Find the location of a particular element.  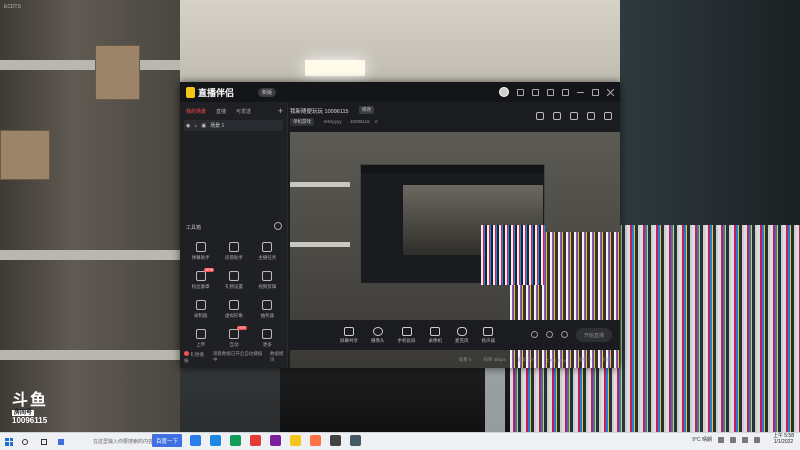

category-selector: 单机游戏 is located at coordinates (302, 122).